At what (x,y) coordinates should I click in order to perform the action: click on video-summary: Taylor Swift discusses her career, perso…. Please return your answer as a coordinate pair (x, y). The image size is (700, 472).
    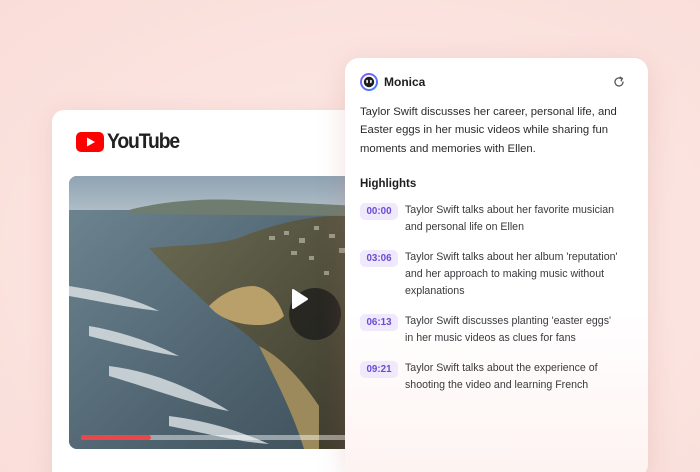
    Looking at the image, I should click on (488, 130).